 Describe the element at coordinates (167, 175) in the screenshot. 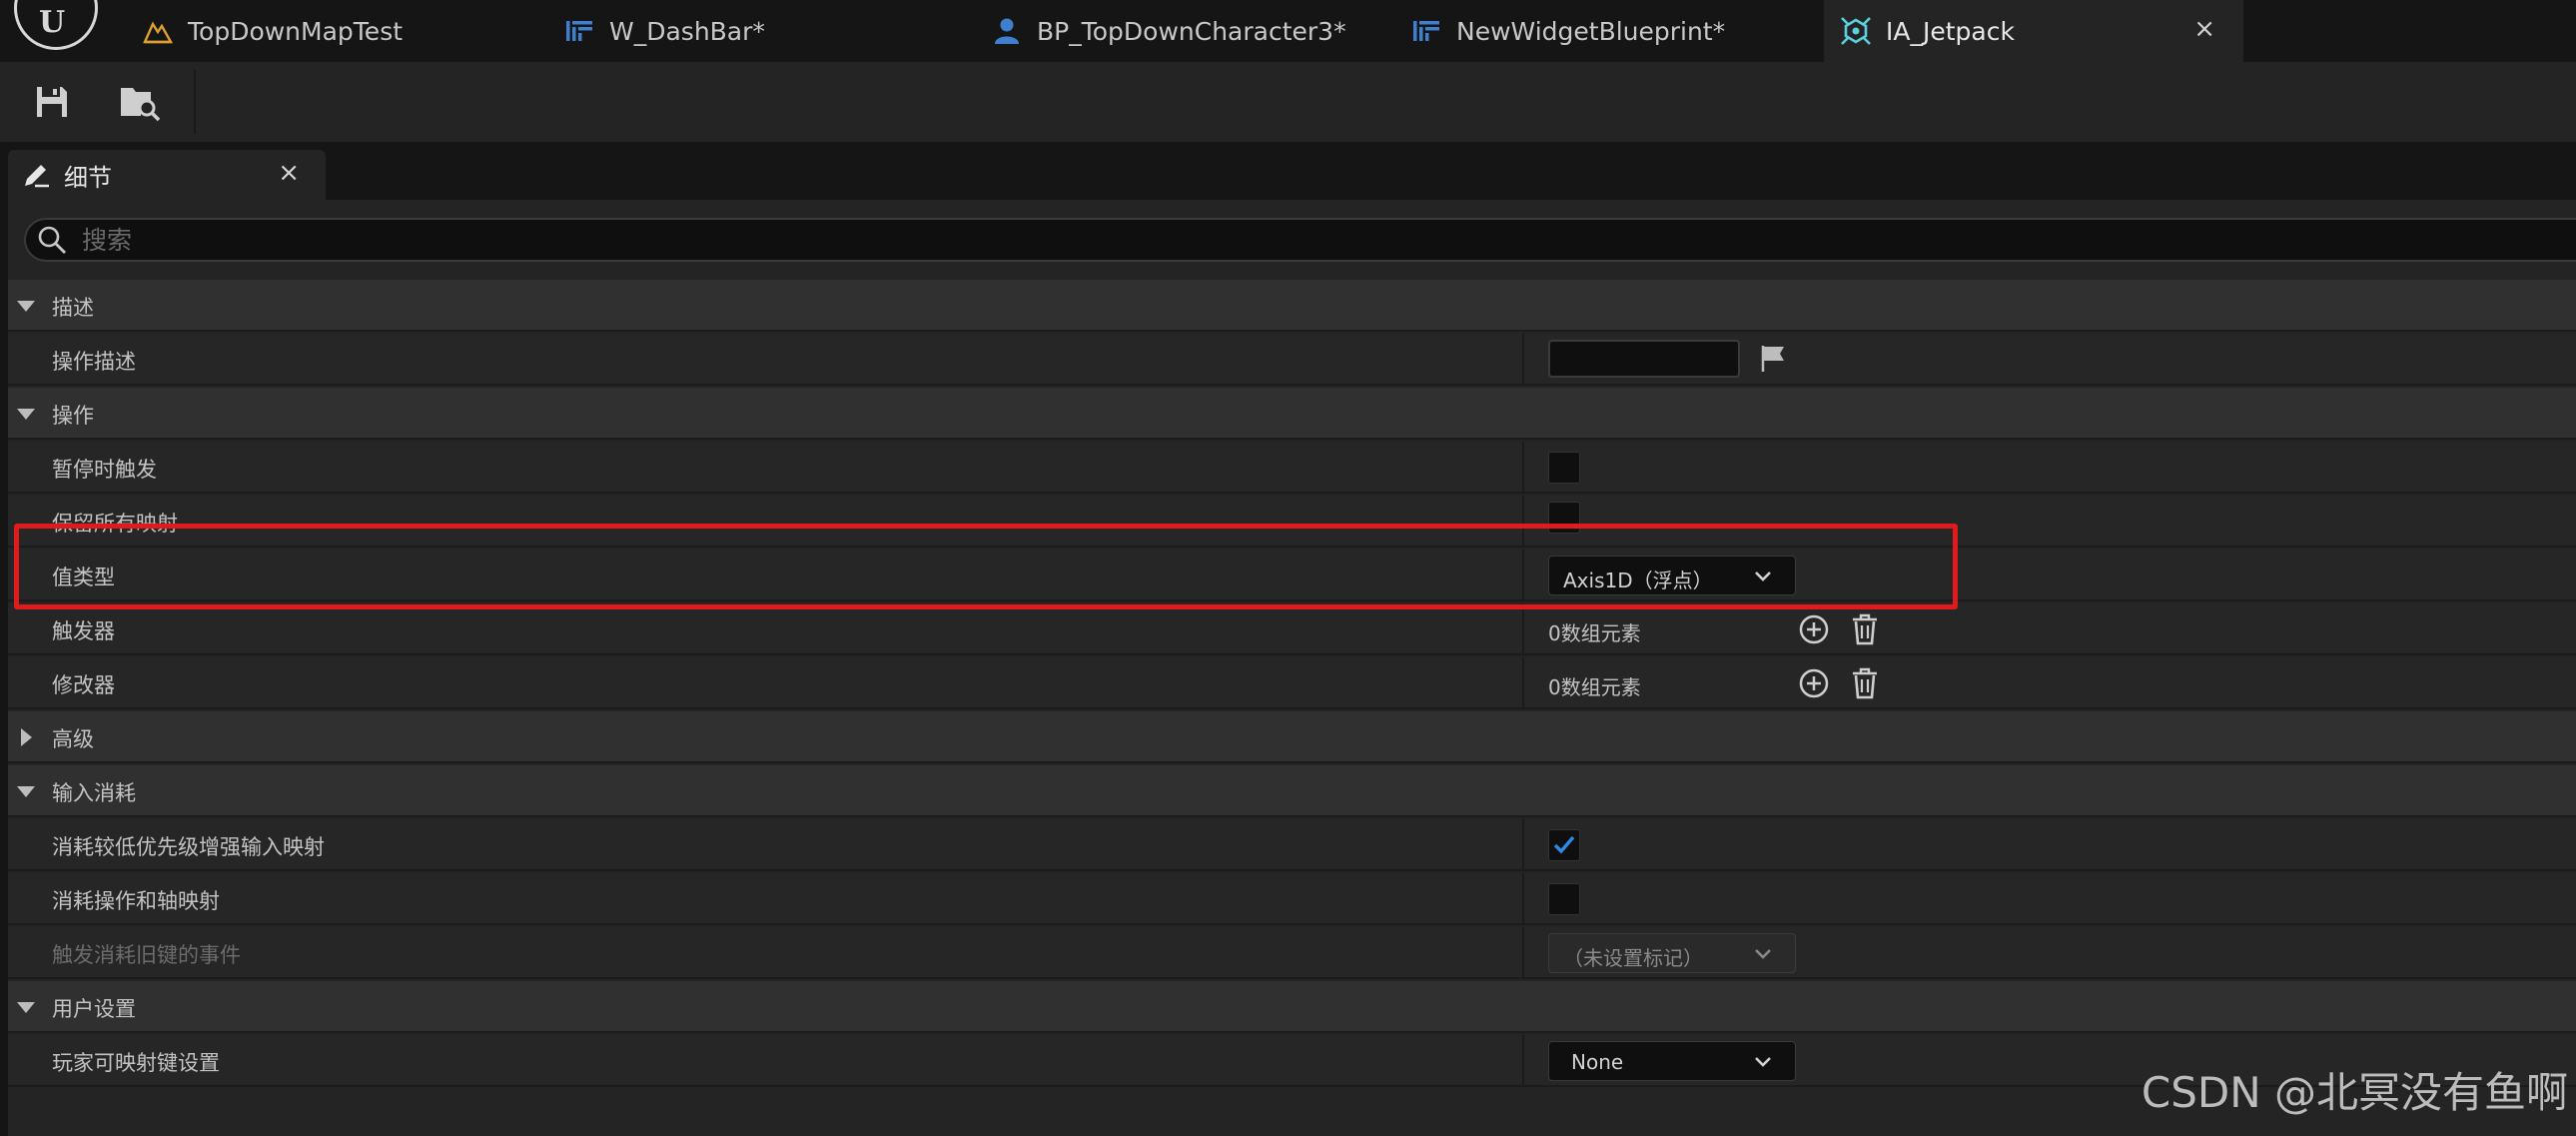

I see `details-panel-tab: 细节 ×` at that location.